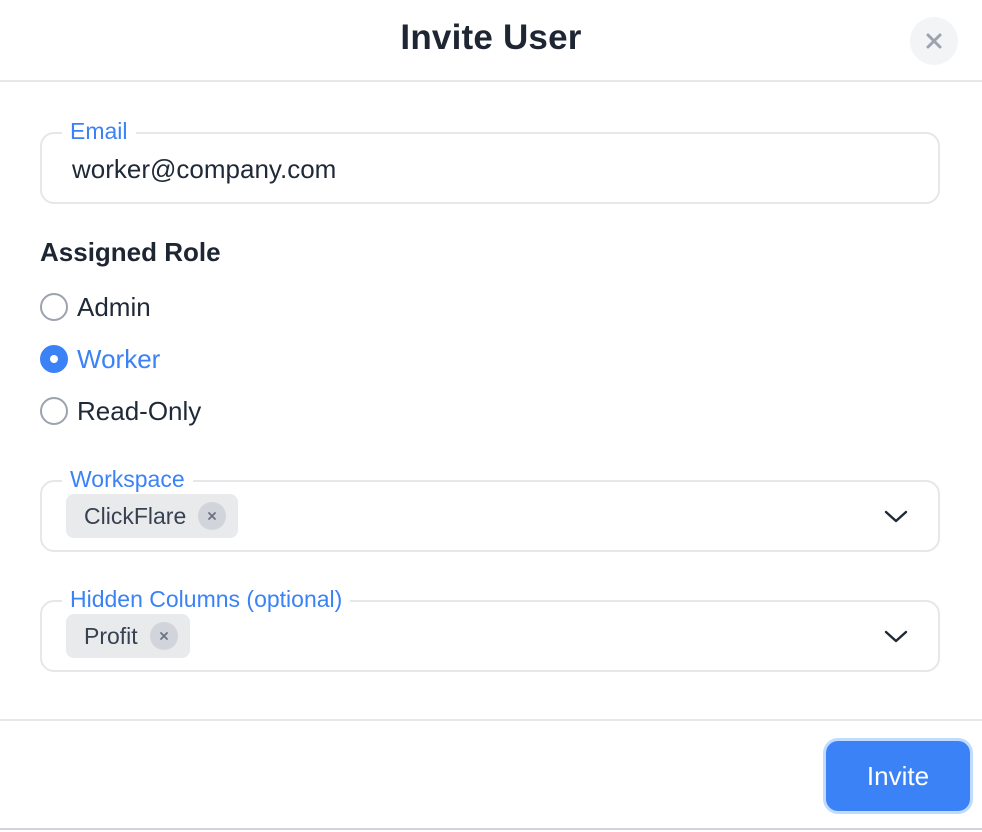 This screenshot has height=832, width=982. I want to click on workspace-chip: ClickFlare, so click(152, 516).